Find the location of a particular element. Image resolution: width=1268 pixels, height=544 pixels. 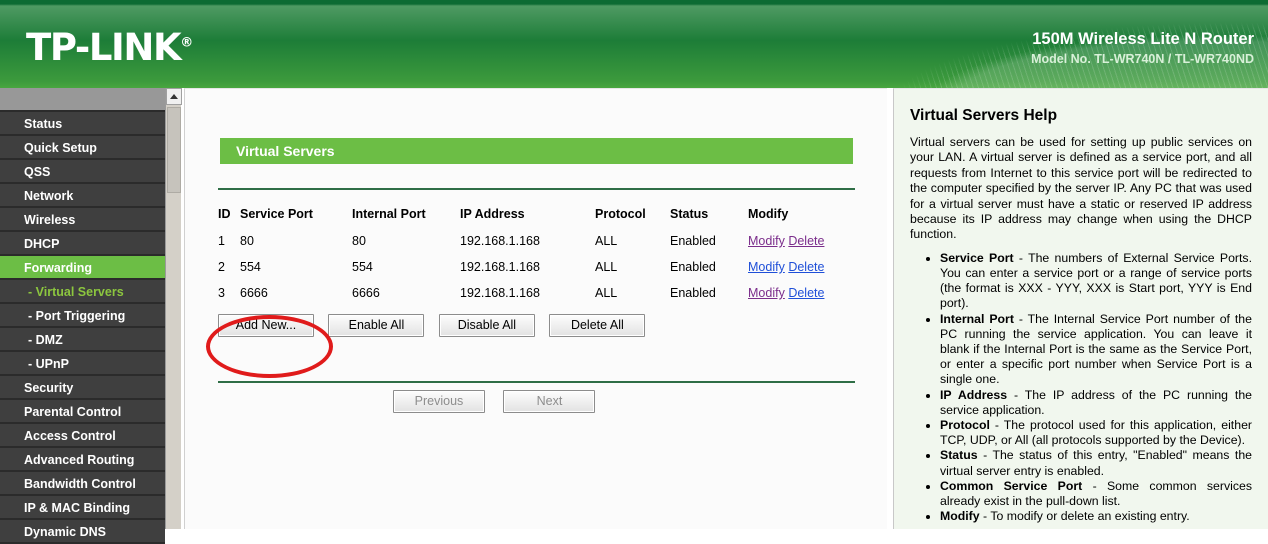

column-header-ip-address: IP Address is located at coordinates (492, 214).